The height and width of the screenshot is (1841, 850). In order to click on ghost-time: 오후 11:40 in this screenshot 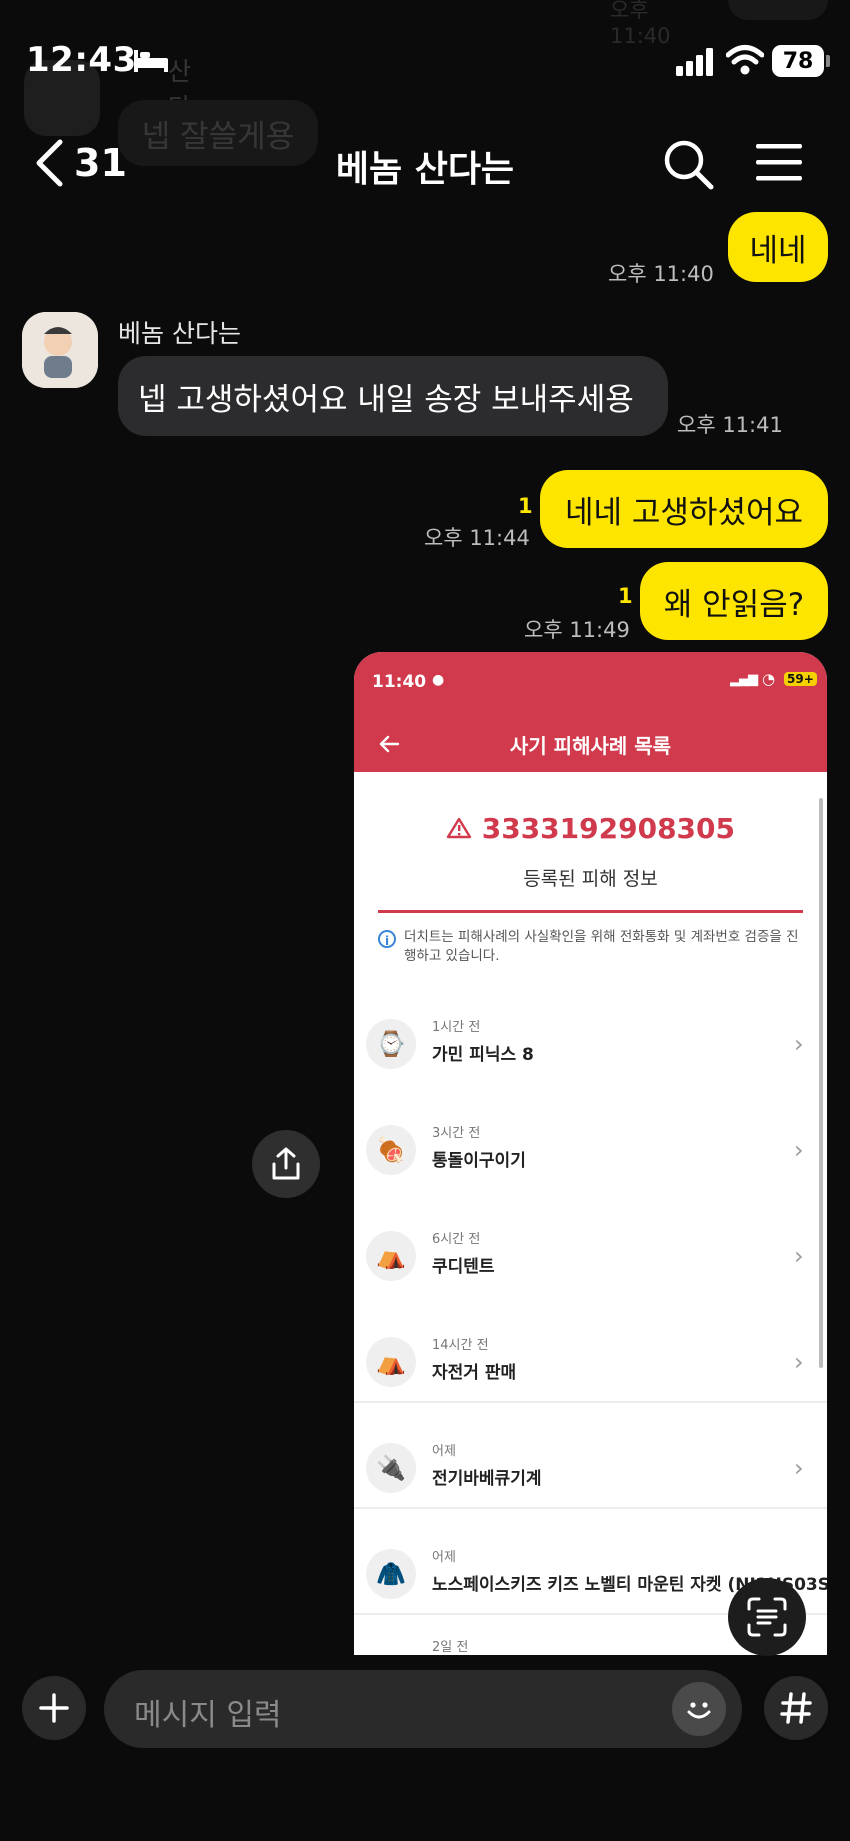, I will do `click(640, 24)`.